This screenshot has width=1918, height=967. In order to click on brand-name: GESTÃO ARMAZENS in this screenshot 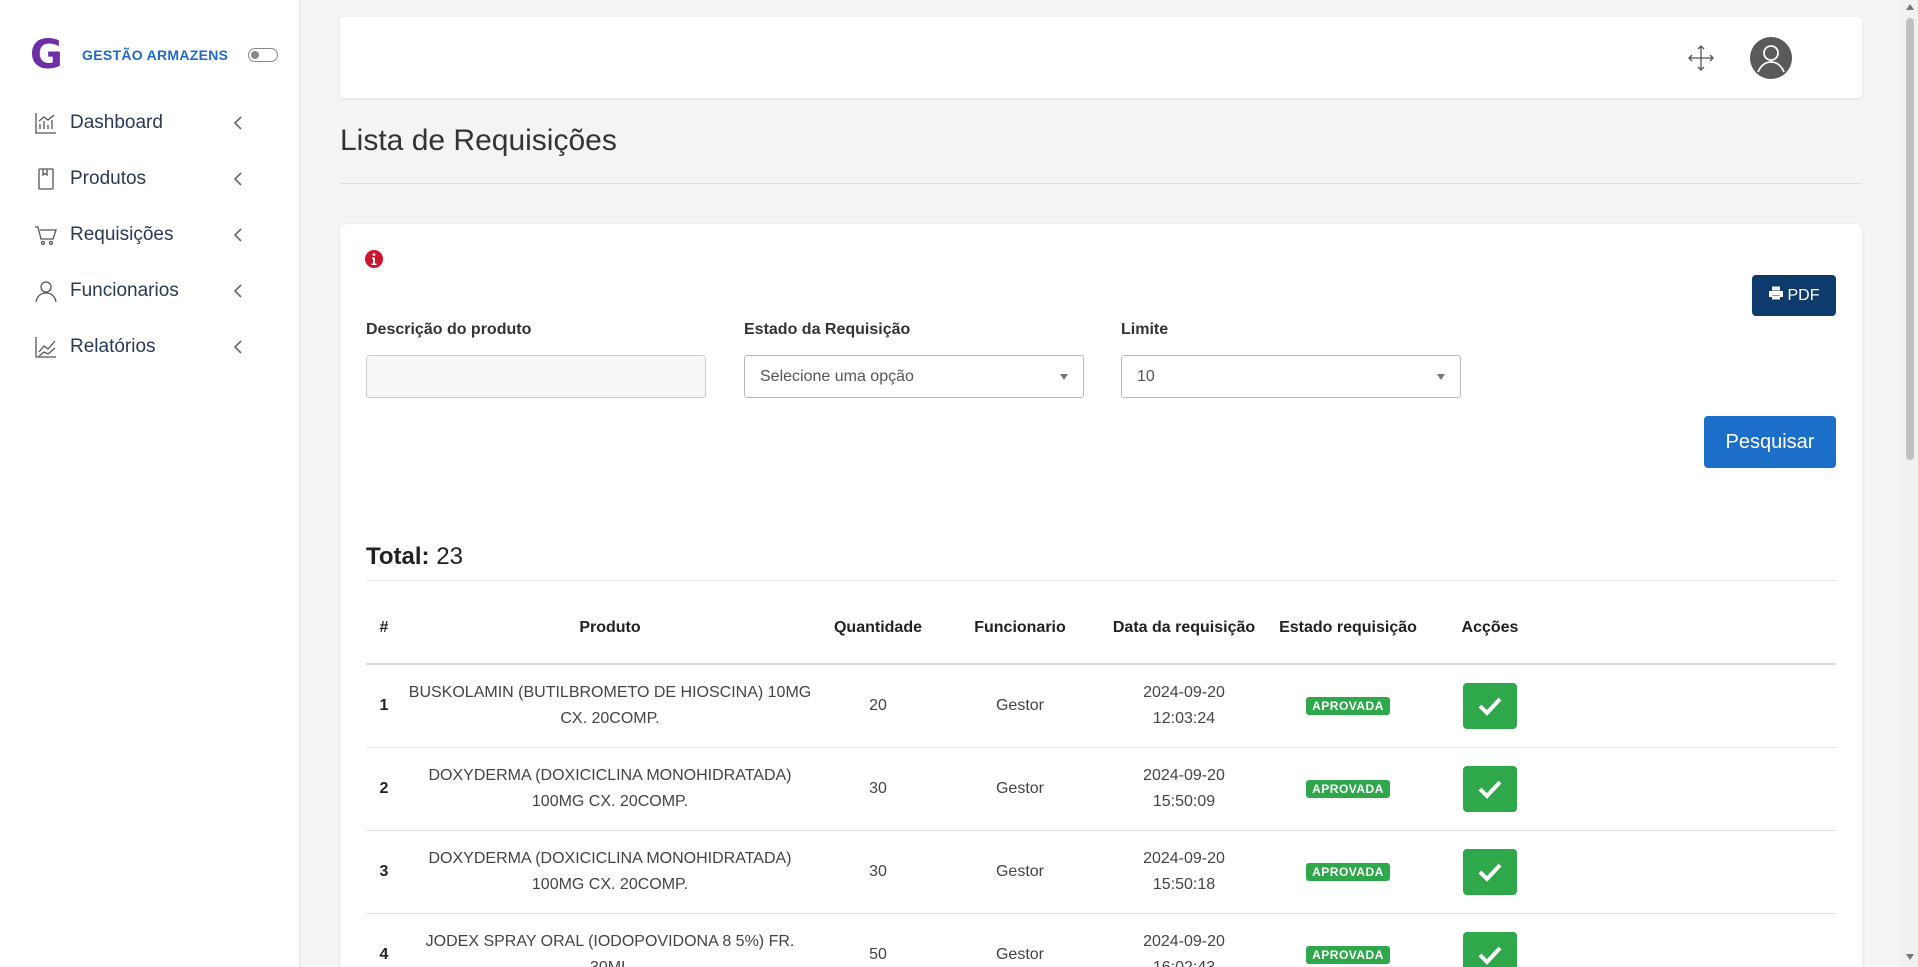, I will do `click(155, 55)`.